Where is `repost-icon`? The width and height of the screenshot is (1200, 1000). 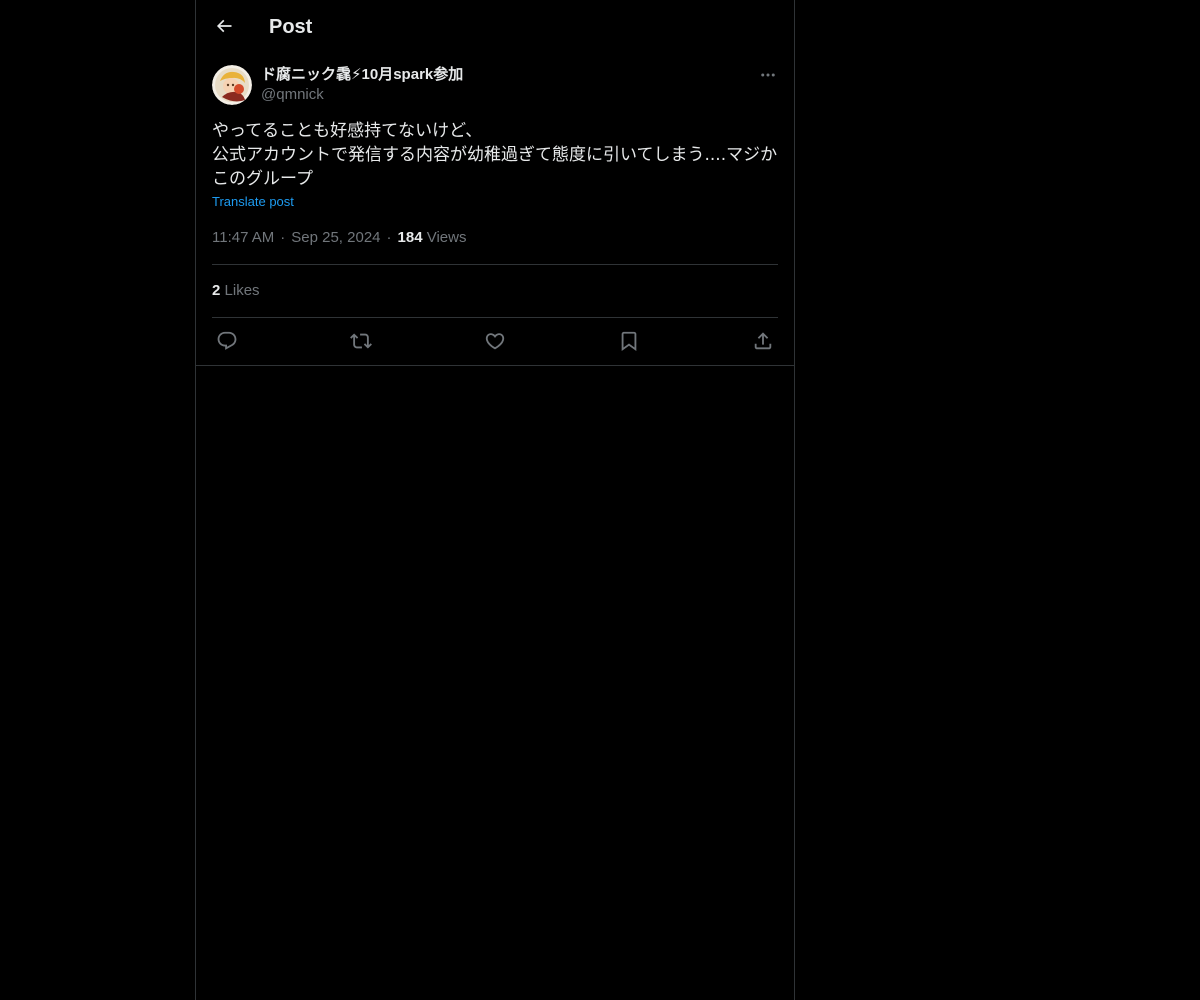 repost-icon is located at coordinates (361, 341).